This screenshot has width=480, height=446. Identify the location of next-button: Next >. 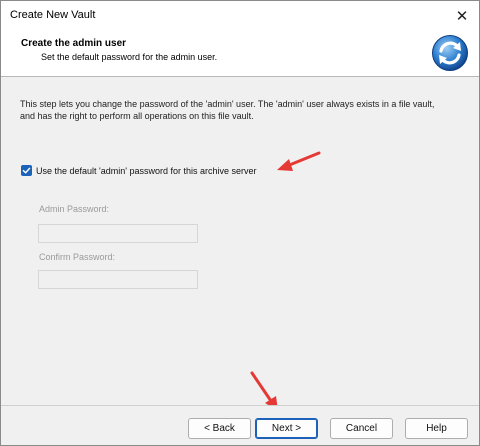
(286, 428).